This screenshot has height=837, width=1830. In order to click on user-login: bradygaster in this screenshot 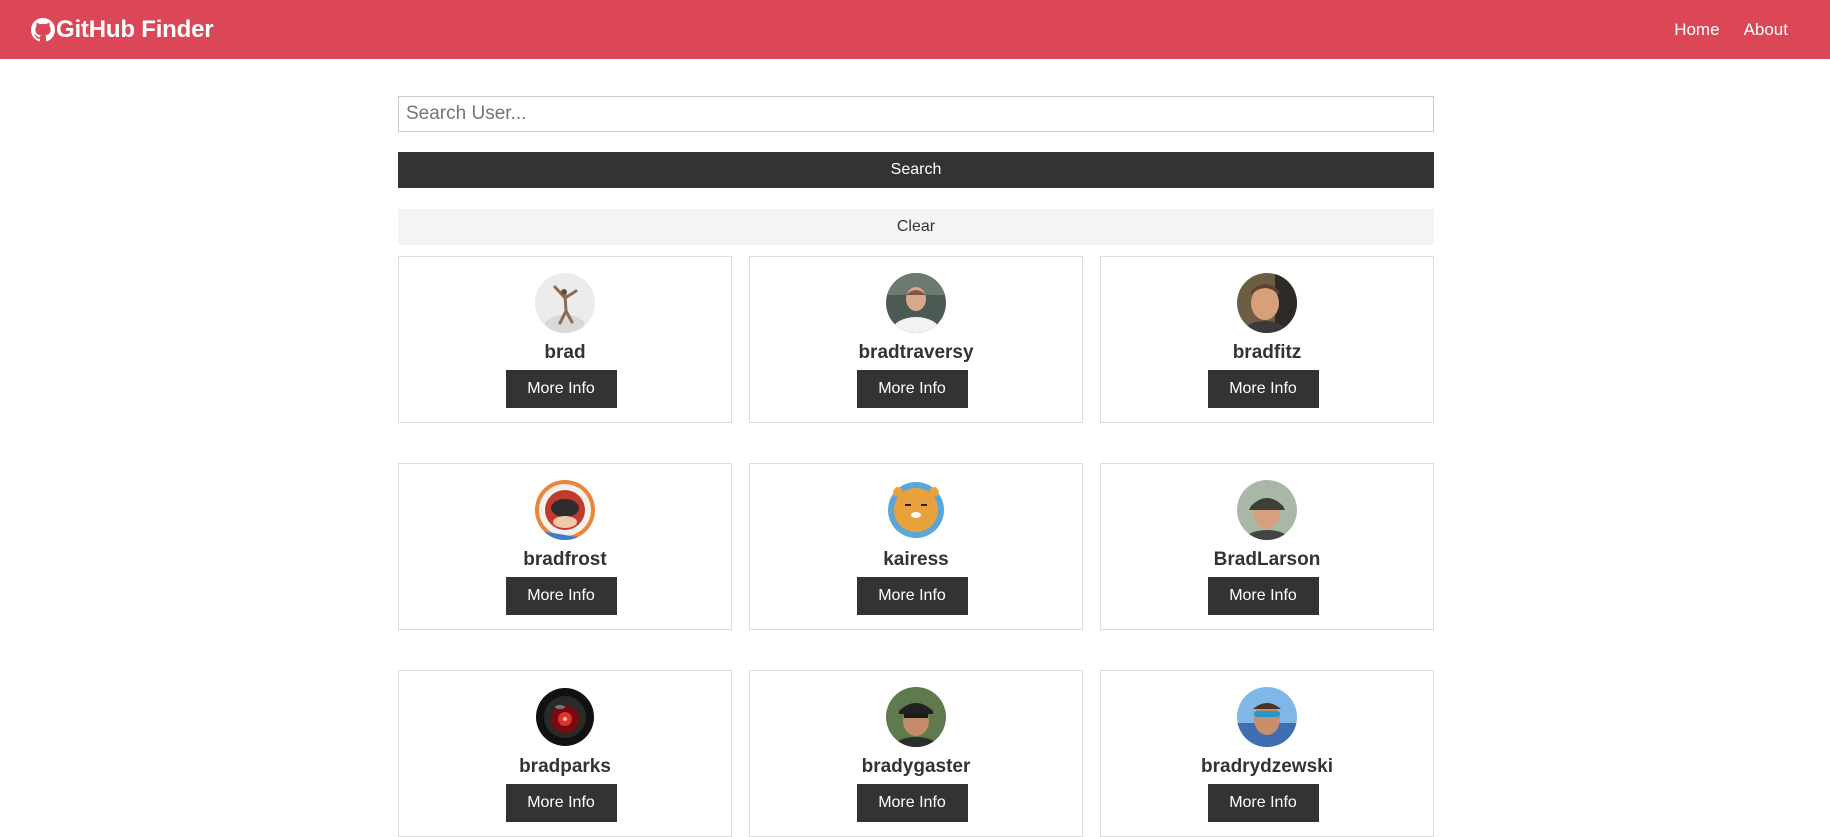, I will do `click(916, 766)`.